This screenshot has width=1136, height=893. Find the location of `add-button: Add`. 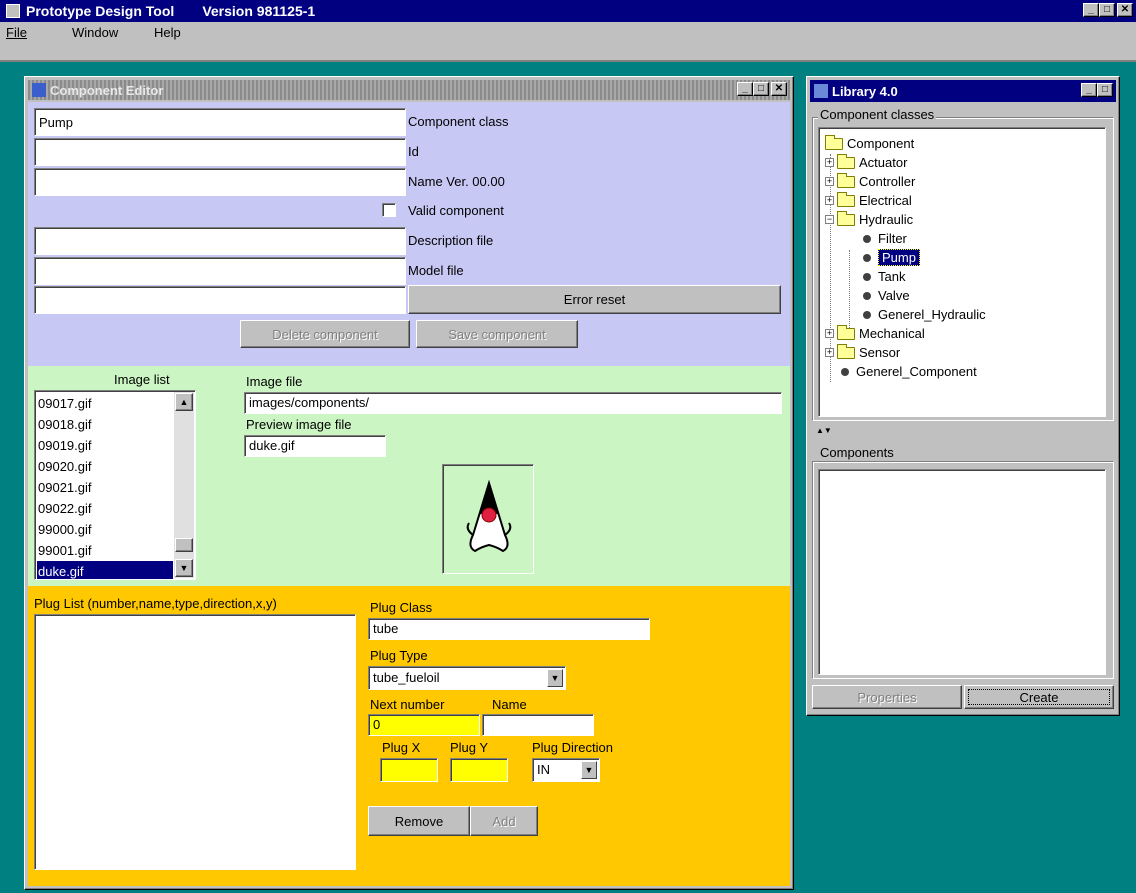

add-button: Add is located at coordinates (504, 821).